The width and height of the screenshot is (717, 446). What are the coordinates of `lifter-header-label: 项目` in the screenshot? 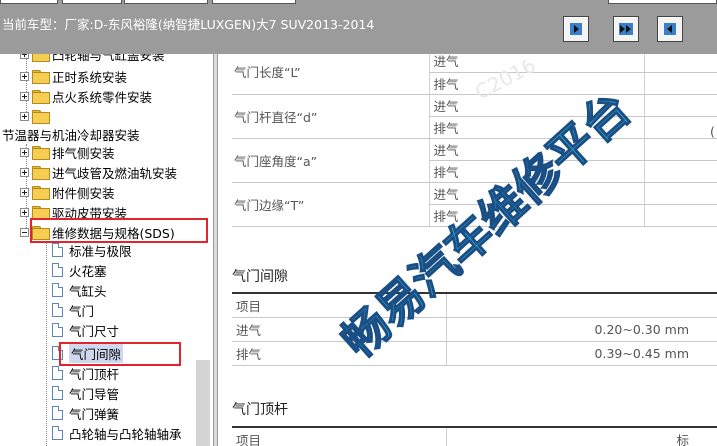 It's located at (339, 437).